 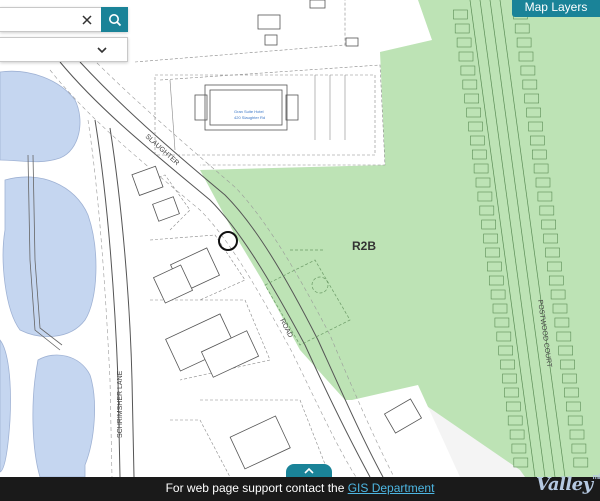 I want to click on close-icon, so click(x=87, y=19).